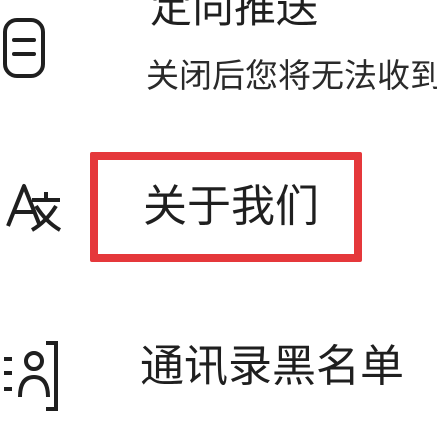  Describe the element at coordinates (291, 75) in the screenshot. I see `menu-item-subtitle: 关闭后您将无法收到` at that location.